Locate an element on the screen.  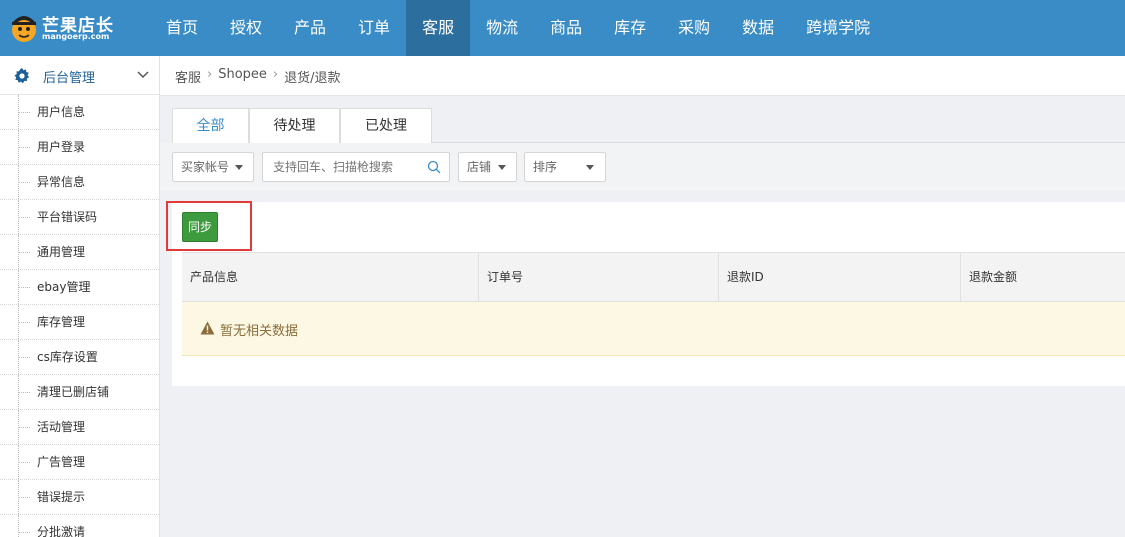
nav-item-logistics: 物流 is located at coordinates (502, 28).